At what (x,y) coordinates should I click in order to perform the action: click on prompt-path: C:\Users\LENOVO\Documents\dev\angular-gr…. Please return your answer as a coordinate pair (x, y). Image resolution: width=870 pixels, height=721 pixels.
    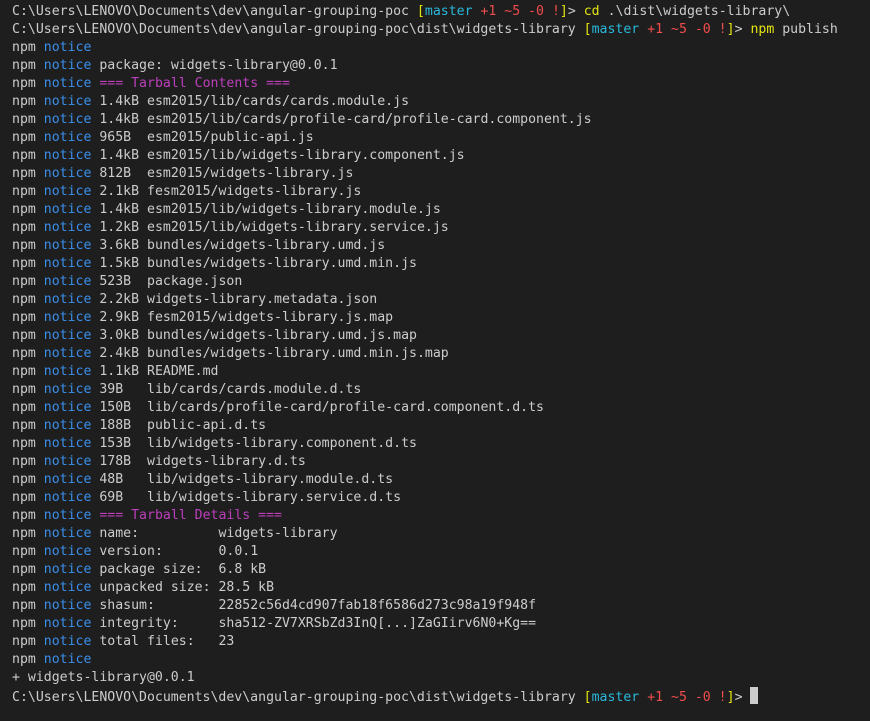
    Looking at the image, I should click on (294, 697).